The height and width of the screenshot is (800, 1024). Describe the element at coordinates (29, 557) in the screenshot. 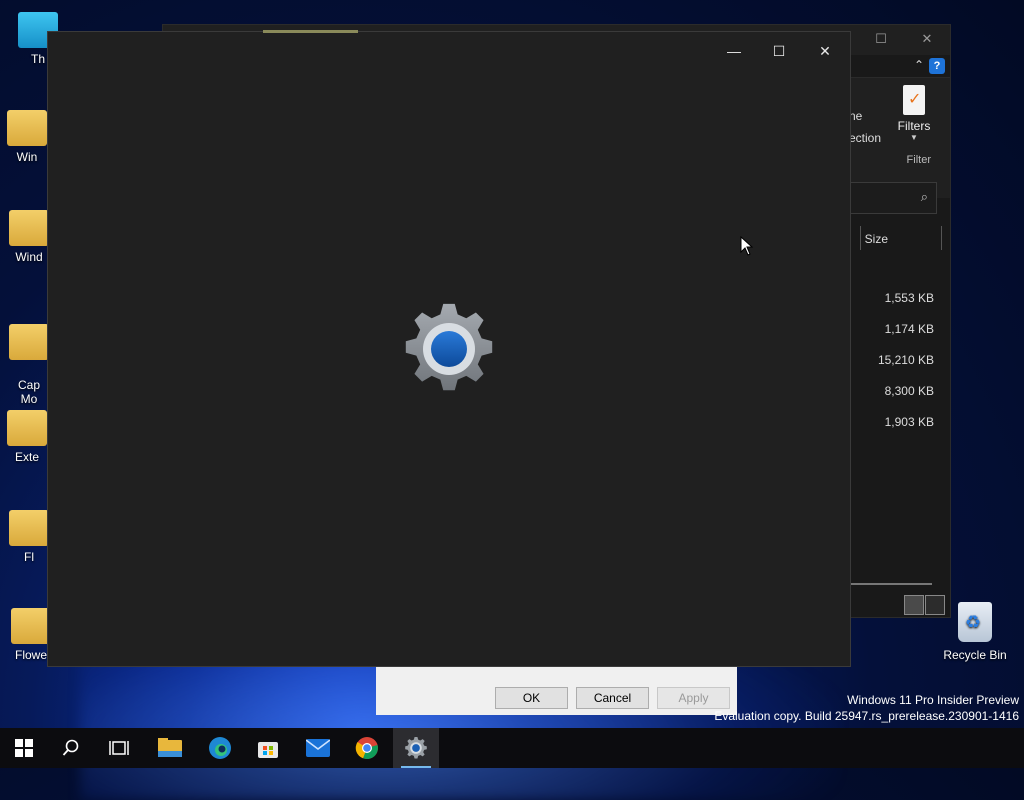

I see `desktop-icon-label: Fl` at that location.